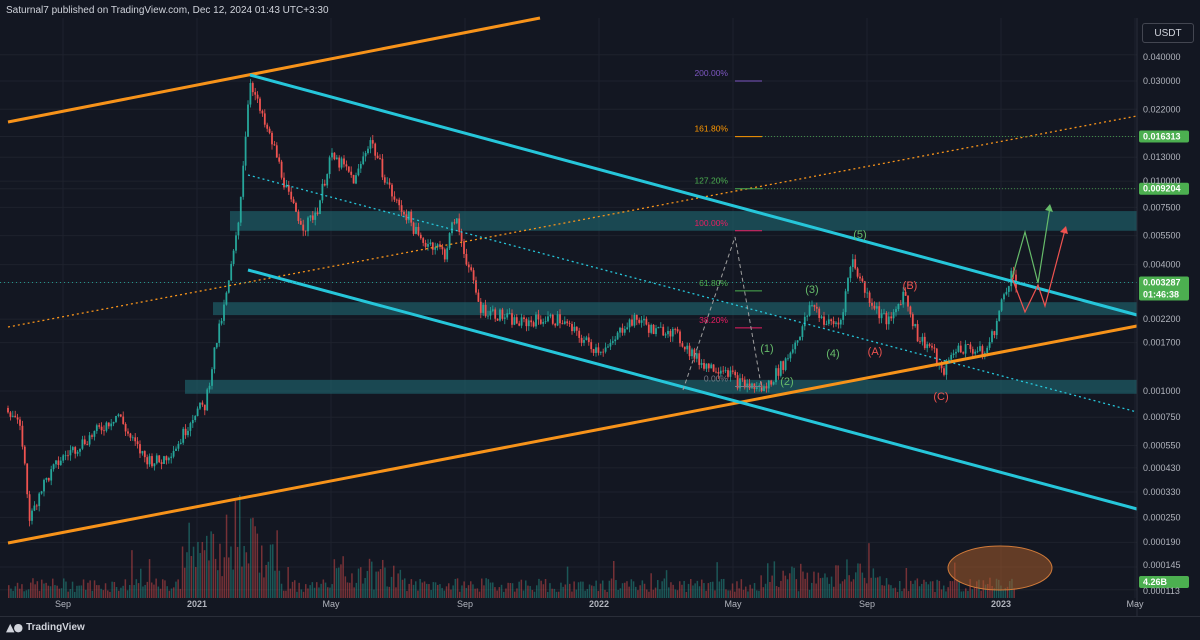 The image size is (1200, 640). What do you see at coordinates (1000, 568) in the screenshot?
I see `volume-highlight` at bounding box center [1000, 568].